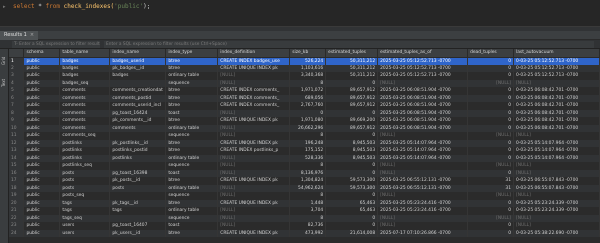  I want to click on table-cell-estimated_tuples_as_of: 2025-03-25 06:55:12.131 -0700, so click(423, 181).